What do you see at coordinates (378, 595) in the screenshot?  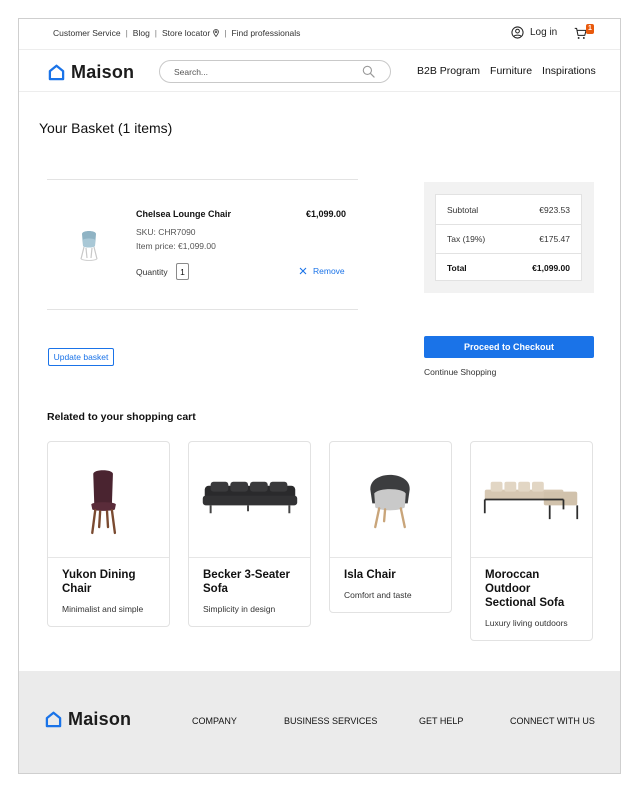 I see `product-card-desc: Comfort and taste` at bounding box center [378, 595].